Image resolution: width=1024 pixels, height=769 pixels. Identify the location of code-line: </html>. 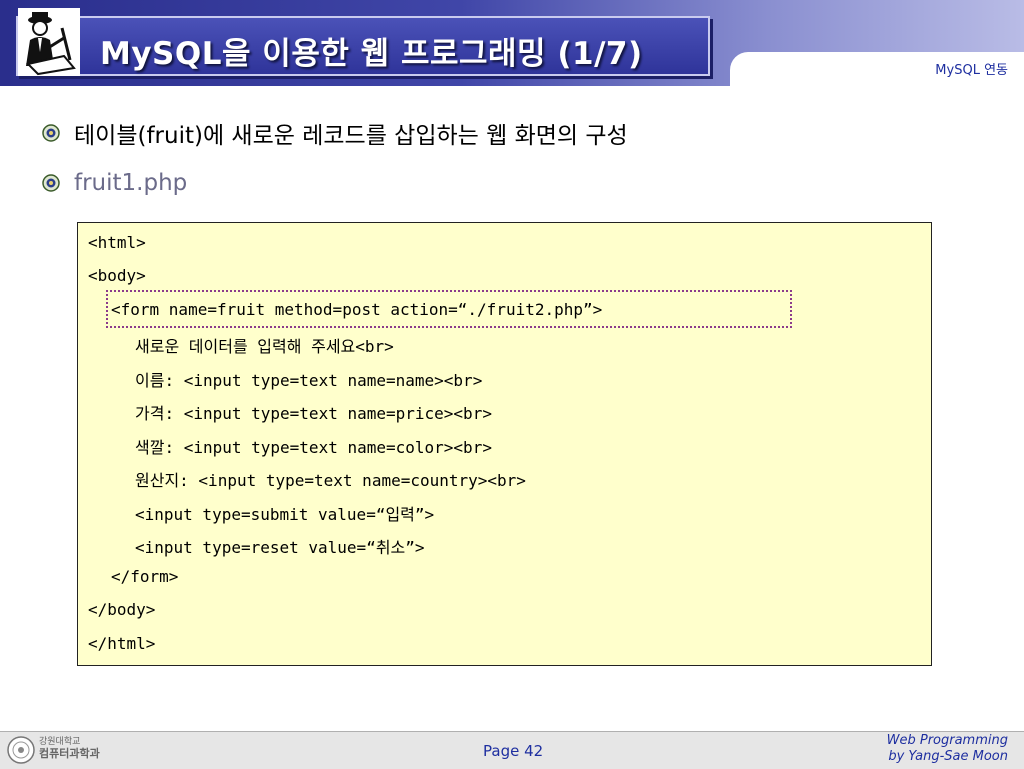
(122, 643).